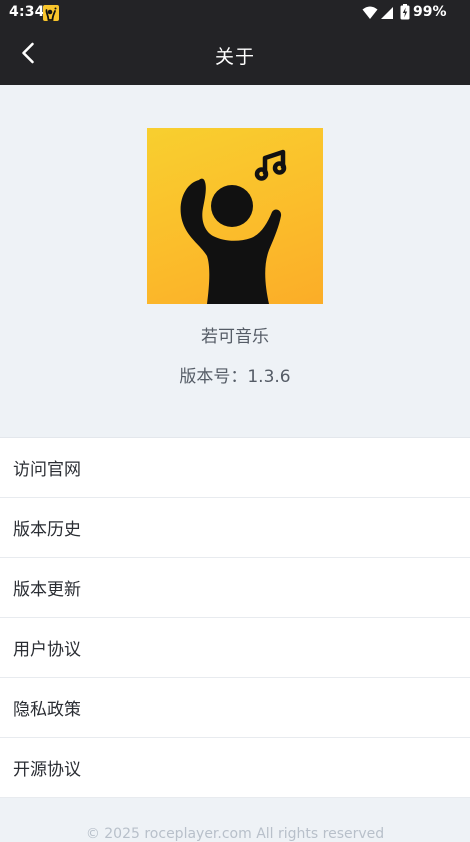 This screenshot has width=470, height=842. What do you see at coordinates (47, 470) in the screenshot?
I see `menu-item-label: 访问官网` at bounding box center [47, 470].